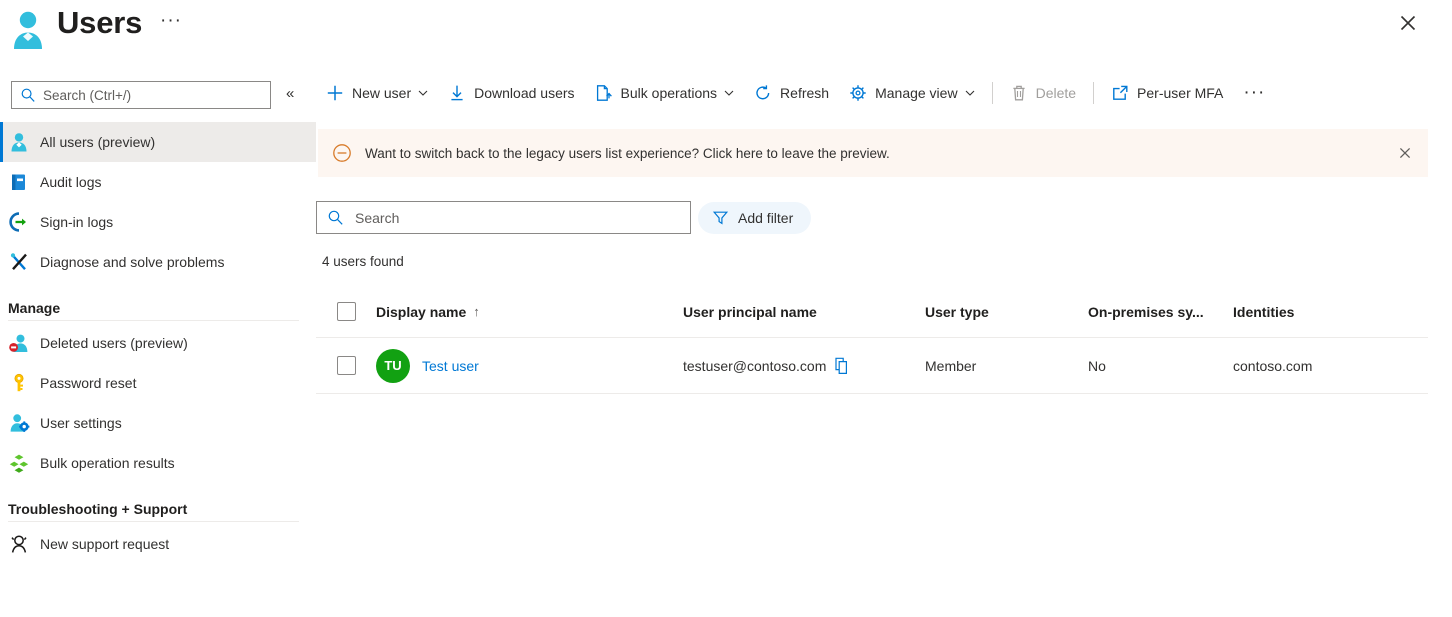 This screenshot has width=1452, height=617. I want to click on sidebar-search-wrapper, so click(141, 95).